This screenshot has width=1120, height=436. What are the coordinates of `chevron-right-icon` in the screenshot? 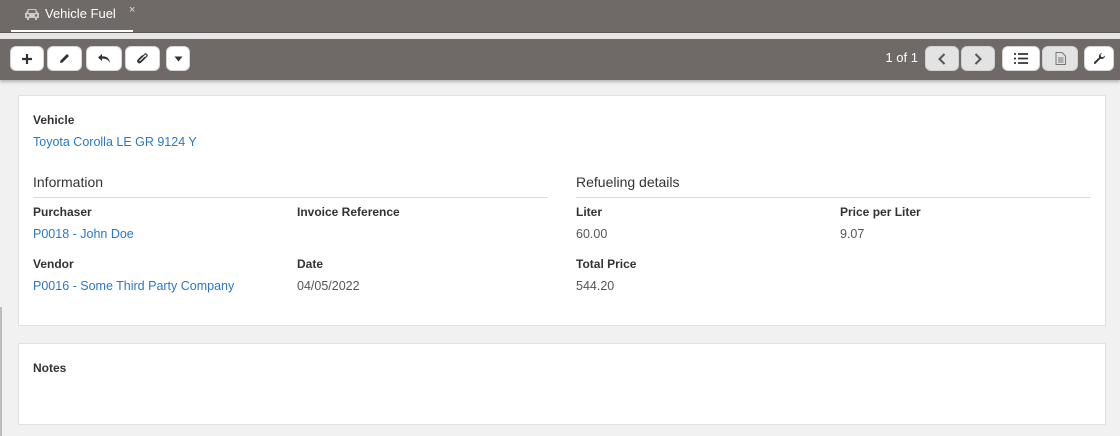 It's located at (978, 58).